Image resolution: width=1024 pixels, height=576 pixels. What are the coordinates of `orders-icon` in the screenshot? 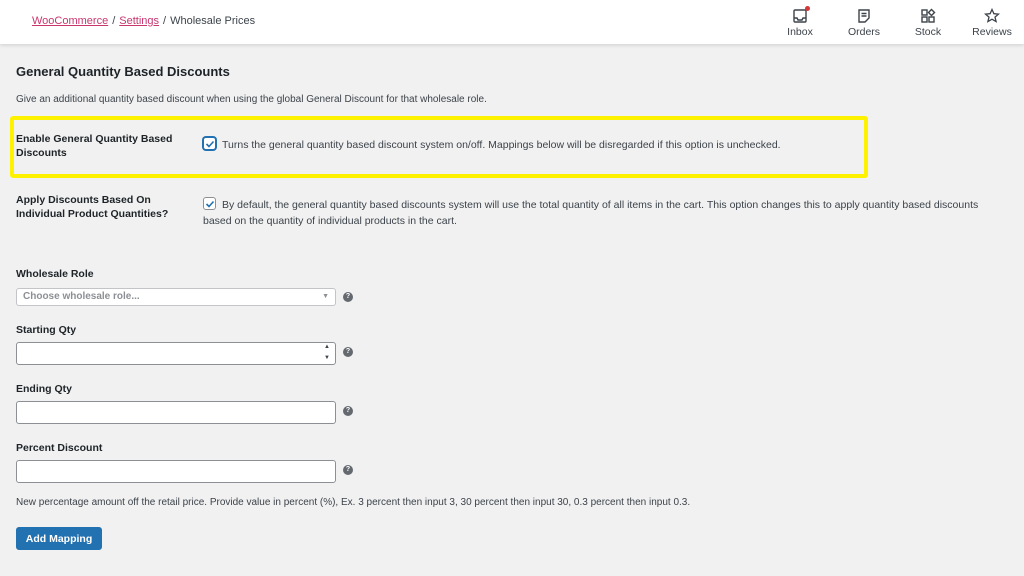 It's located at (864, 16).